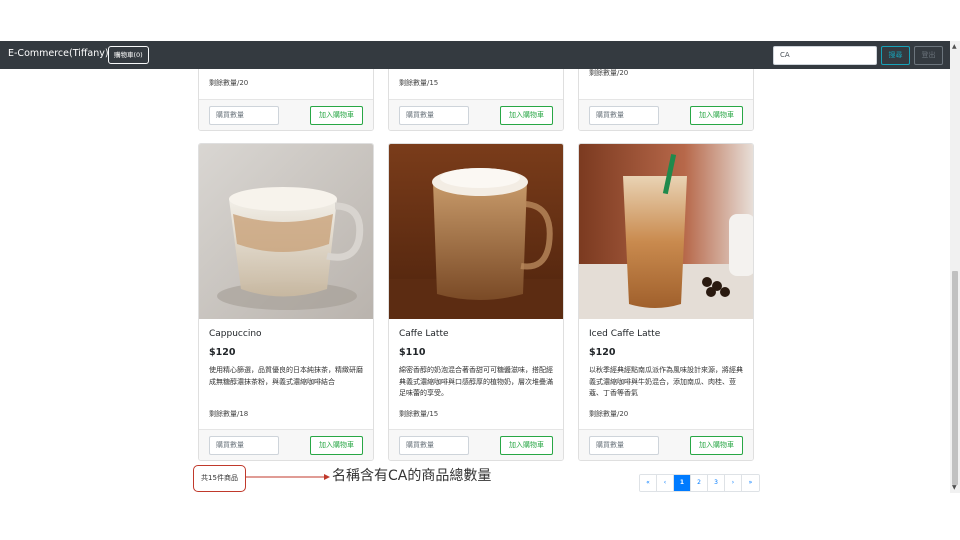 The height and width of the screenshot is (540, 960). What do you see at coordinates (128, 55) in the screenshot?
I see `cart-button: 購物車(0)` at bounding box center [128, 55].